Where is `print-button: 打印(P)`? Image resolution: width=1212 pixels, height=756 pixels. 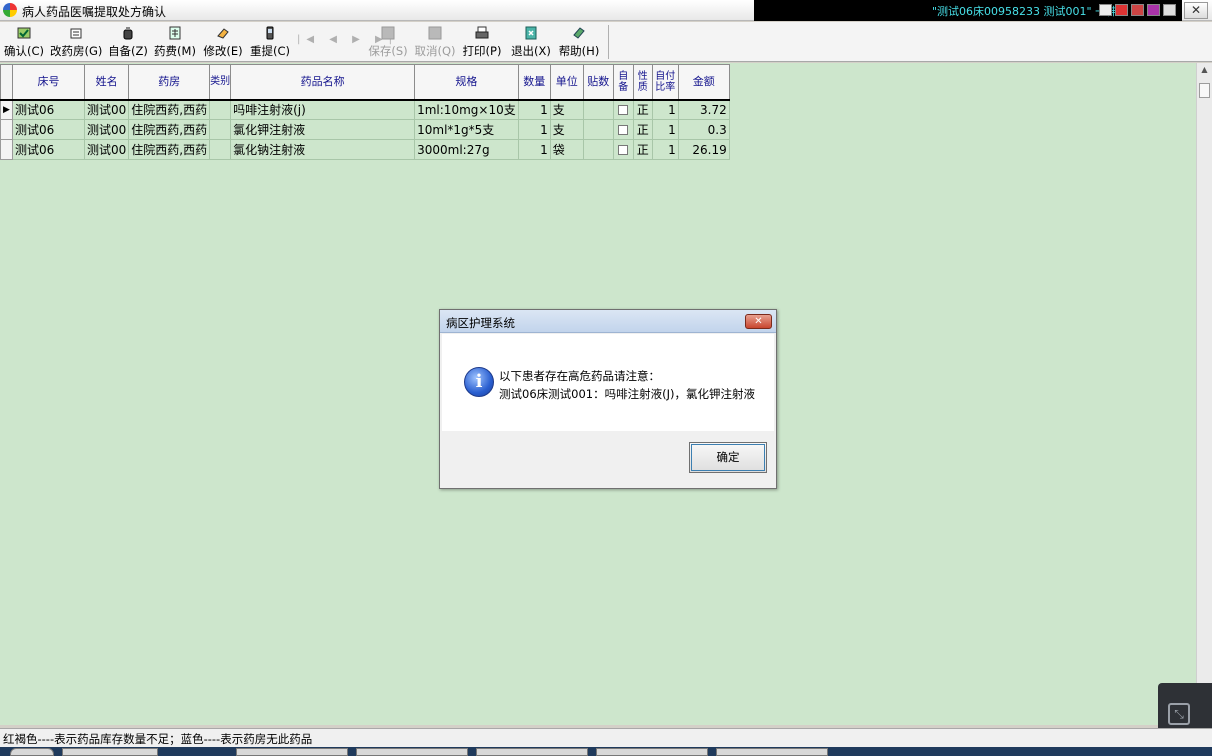
print-button: 打印(P) is located at coordinates (482, 43).